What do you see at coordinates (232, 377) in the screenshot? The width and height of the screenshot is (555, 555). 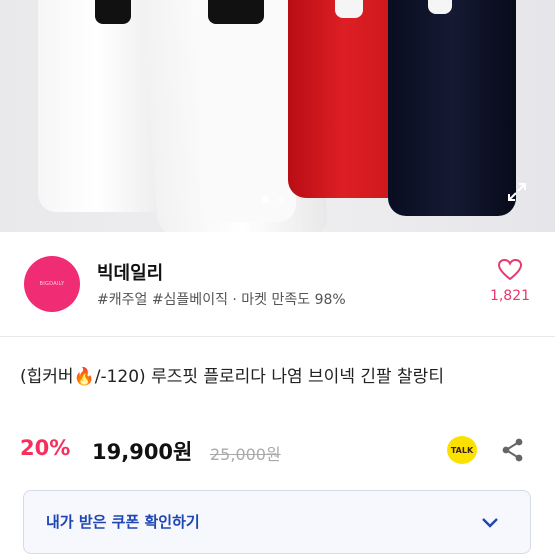 I see `product-title: (힙커버🔥/-120) 루즈핏 플로리다 나염 브이넥 긴팔 찰랑티` at bounding box center [232, 377].